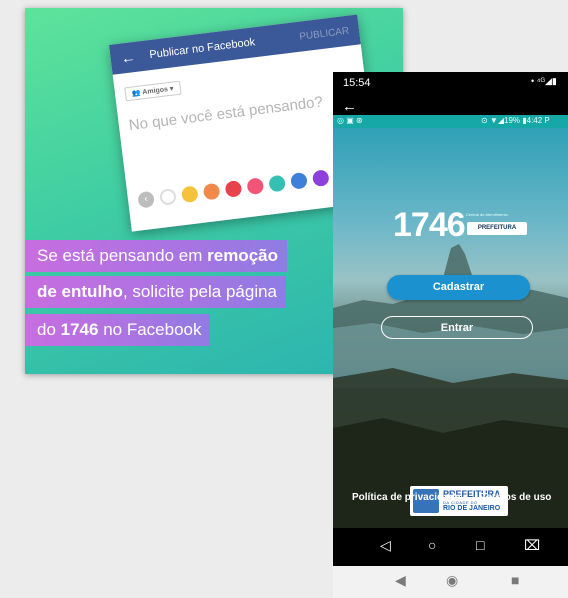 This screenshot has width=568, height=598. I want to click on inner-status-bar: ◎ ▣ ⊛ ⊙ ▼◢19% ▮4:42 P, so click(450, 121).